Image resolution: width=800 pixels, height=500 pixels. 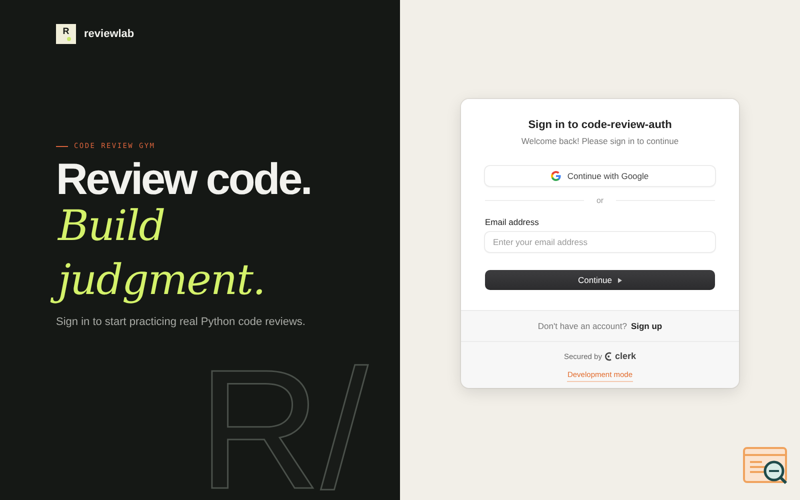 What do you see at coordinates (181, 322) in the screenshot?
I see `subtitle: Sign in to start practicing real Python code reviews.` at bounding box center [181, 322].